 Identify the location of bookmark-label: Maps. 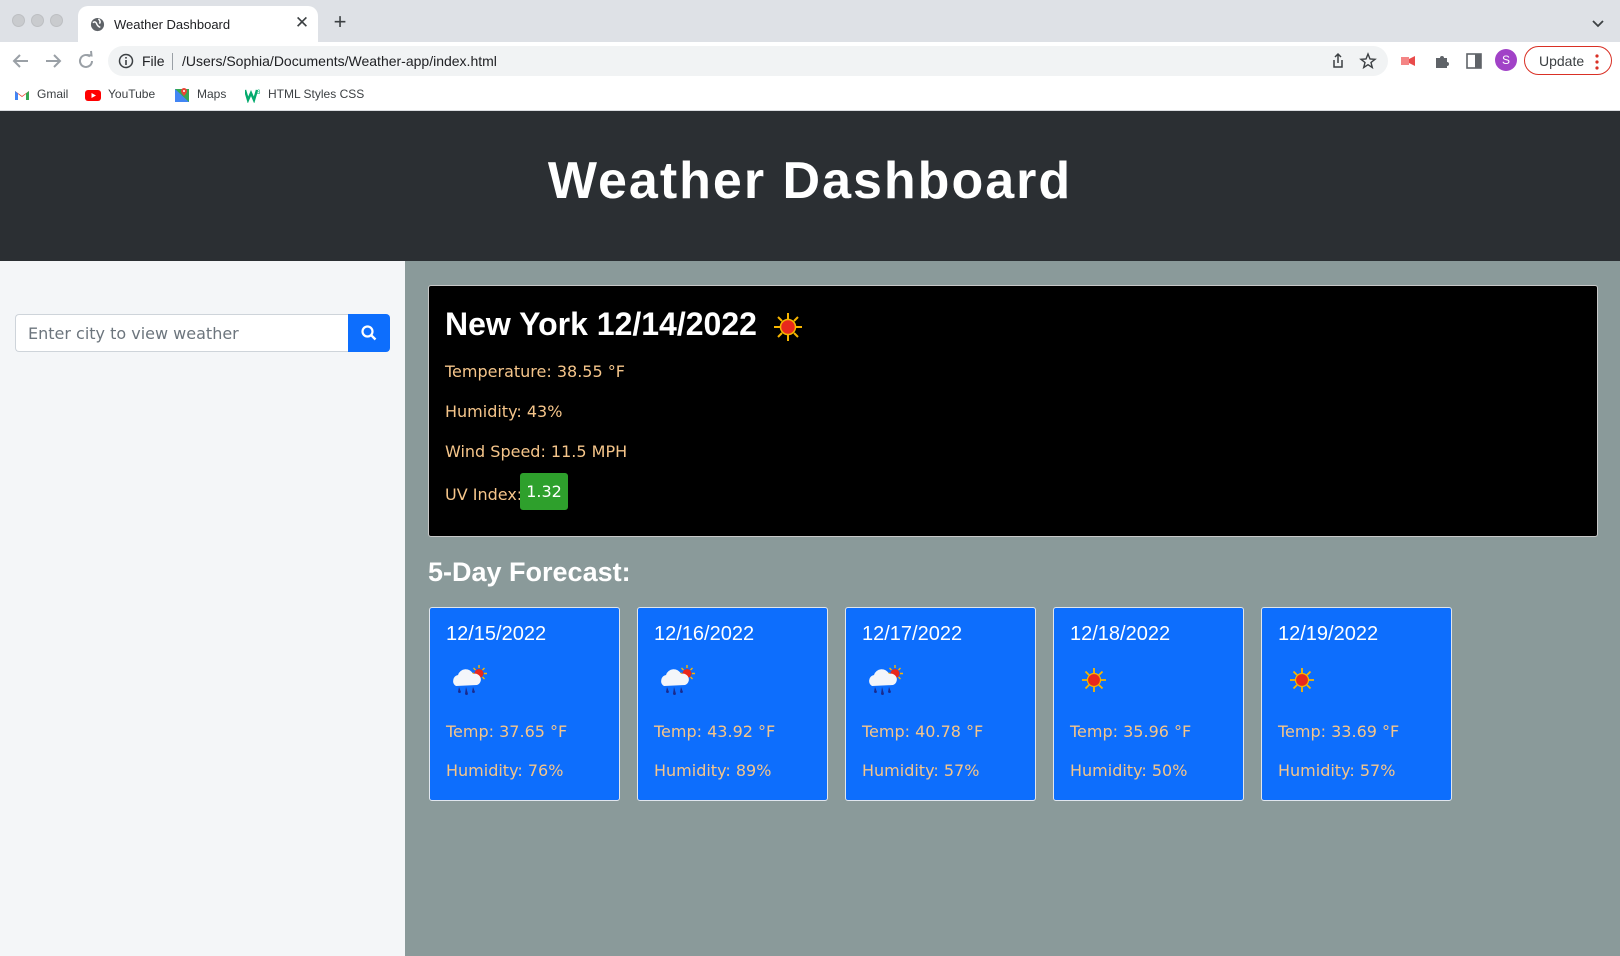
(212, 94).